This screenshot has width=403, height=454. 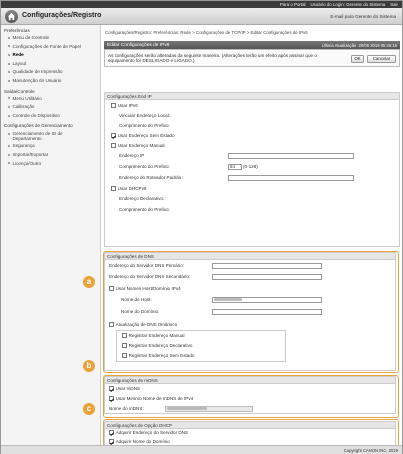 What do you see at coordinates (142, 198) in the screenshot?
I see `declared-address-label: Endereço Declarativo:` at bounding box center [142, 198].